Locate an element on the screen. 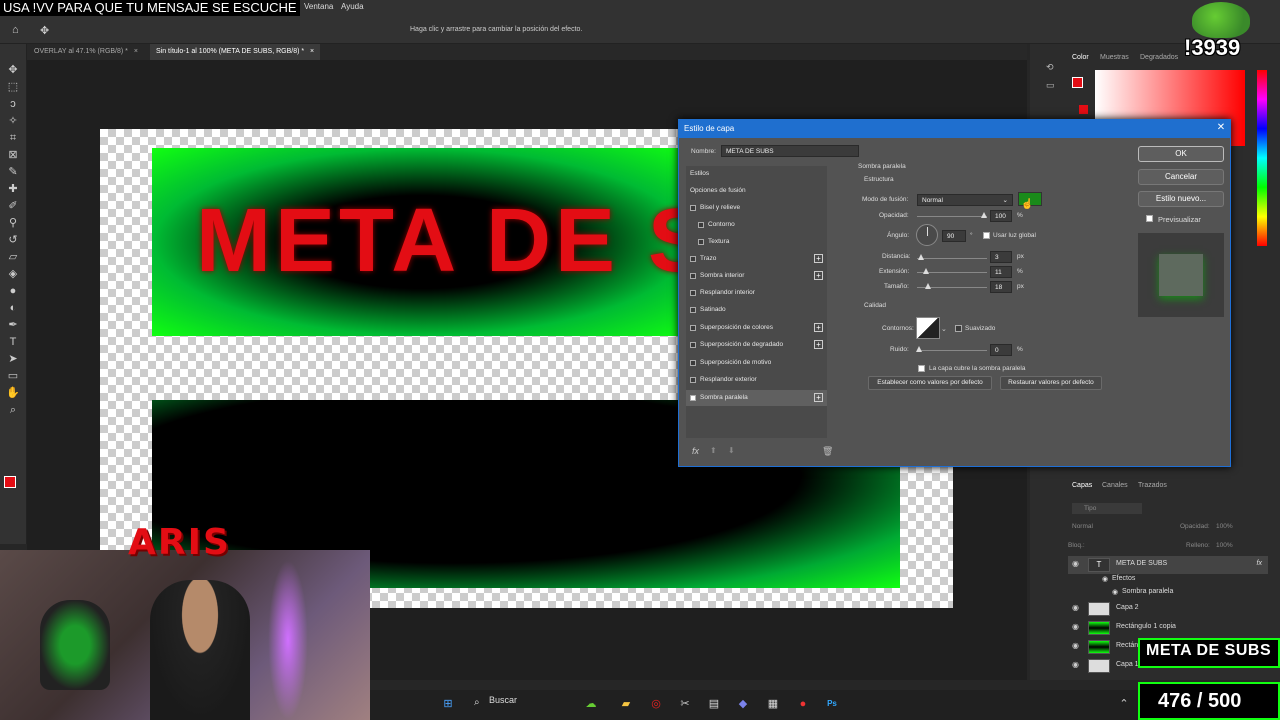 Image resolution: width=1280 pixels, height=720 pixels. style-inner-glow: Resplandor interior is located at coordinates (756, 293).